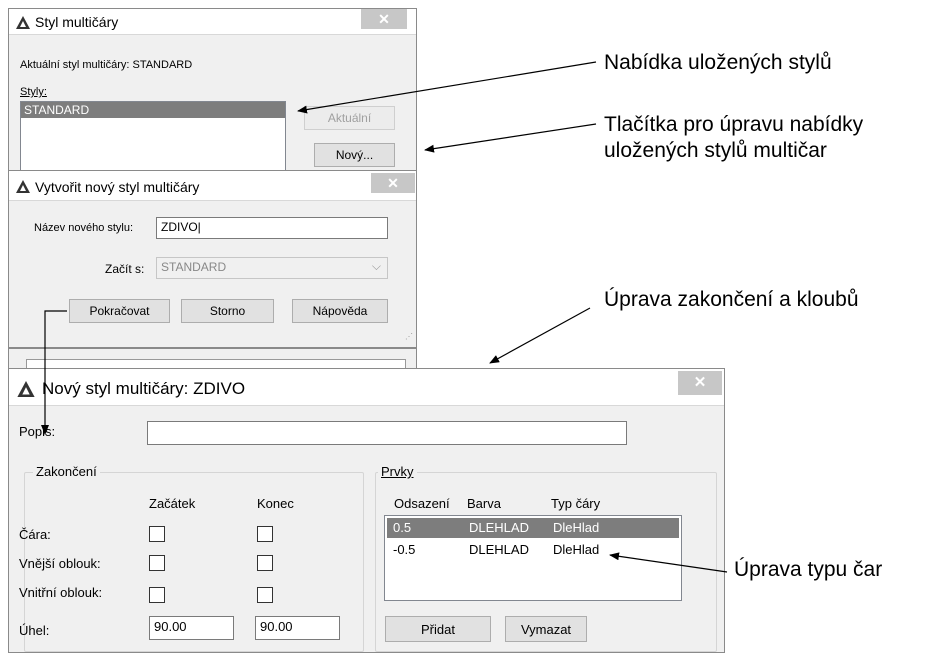 Image resolution: width=935 pixels, height=653 pixels. Describe the element at coordinates (668, 562) in the screenshot. I see `arrow-linetype` at that location.